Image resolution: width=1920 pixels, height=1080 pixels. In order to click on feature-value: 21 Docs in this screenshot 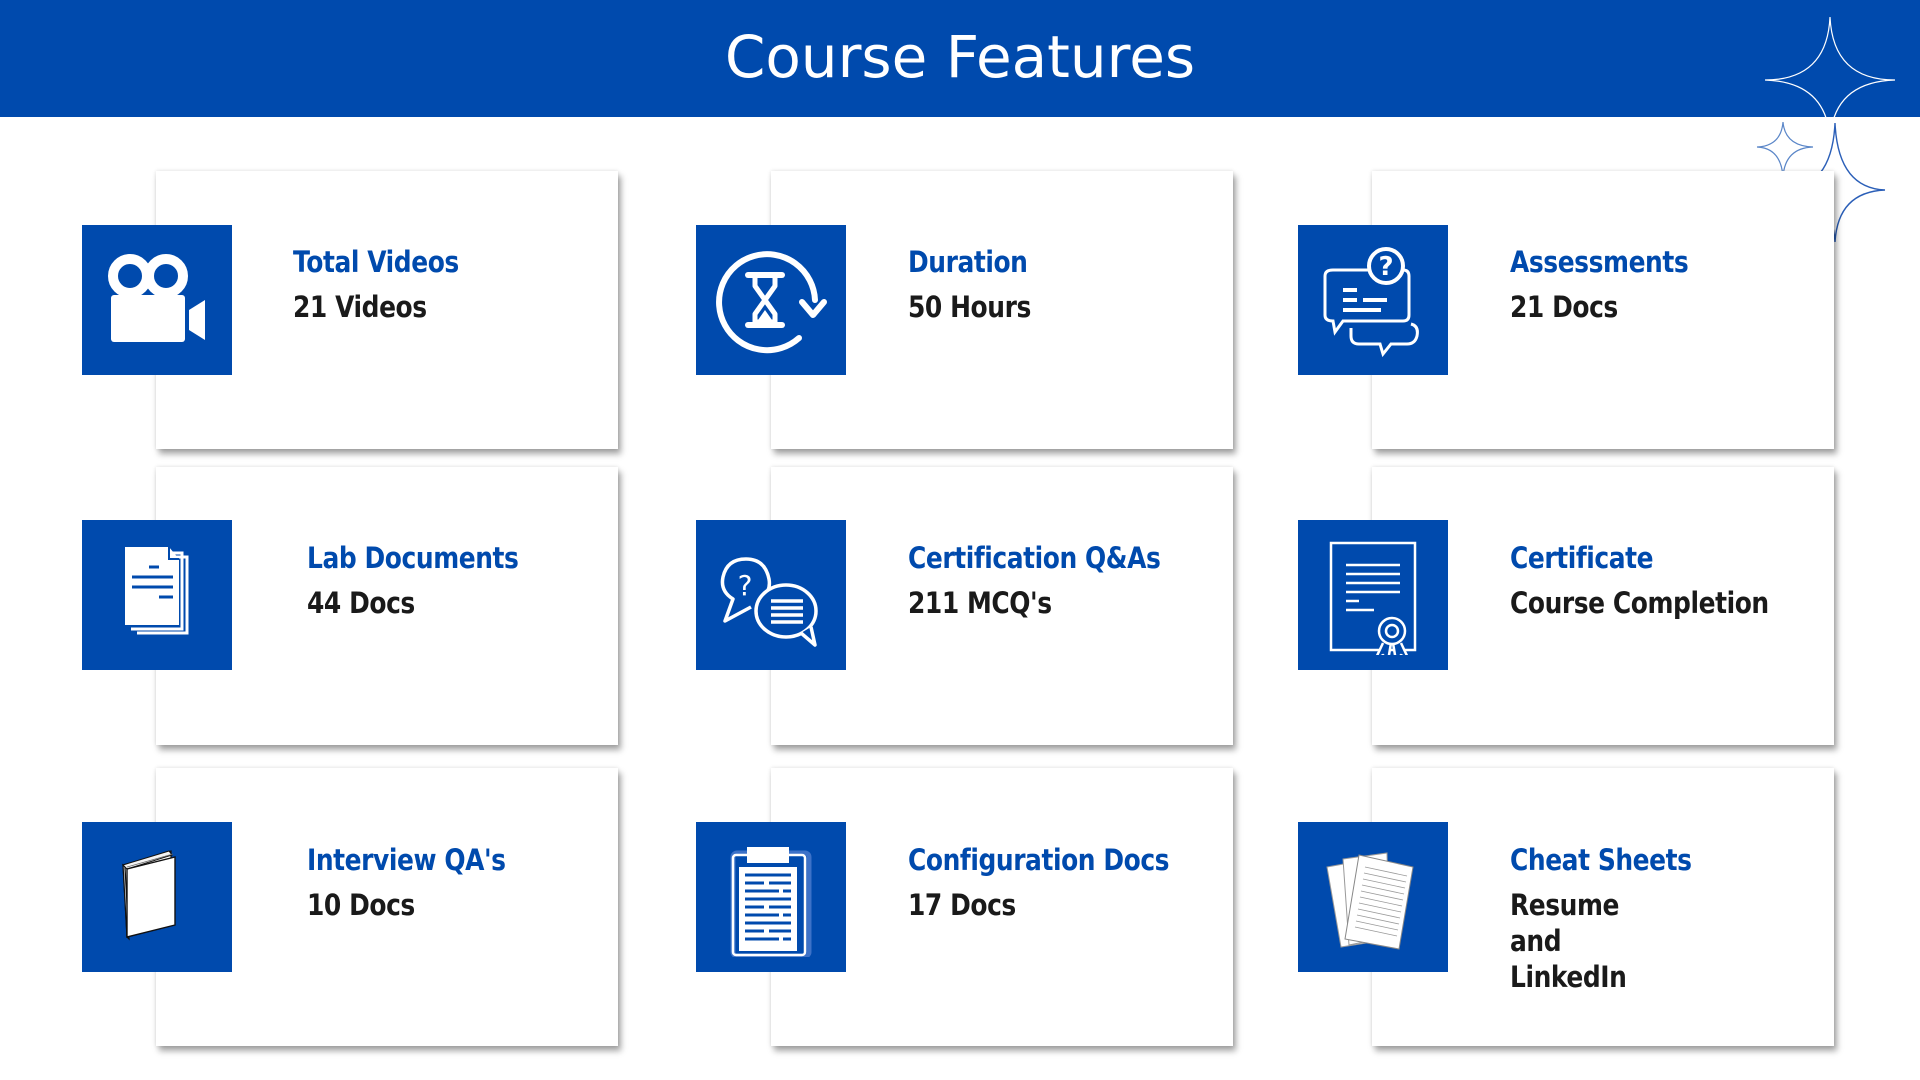, I will do `click(1564, 307)`.